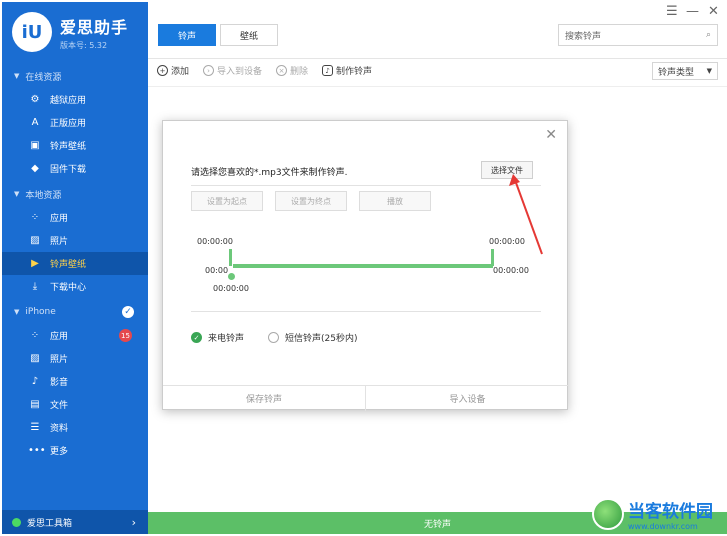 This screenshot has width=727, height=536. What do you see at coordinates (264, 398) in the screenshot?
I see `save-ringtone-button: 保存铃声` at bounding box center [264, 398].